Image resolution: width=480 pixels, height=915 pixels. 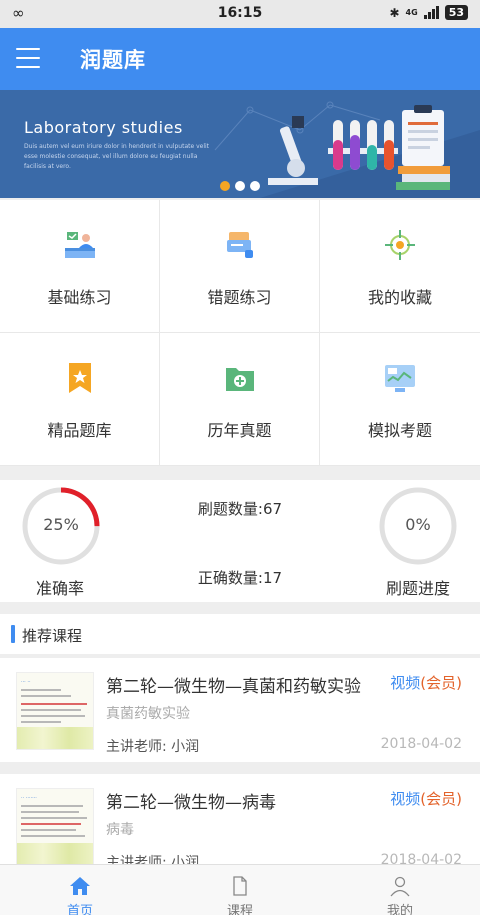 I want to click on bluetooth-icon: ✱, so click(x=394, y=12).